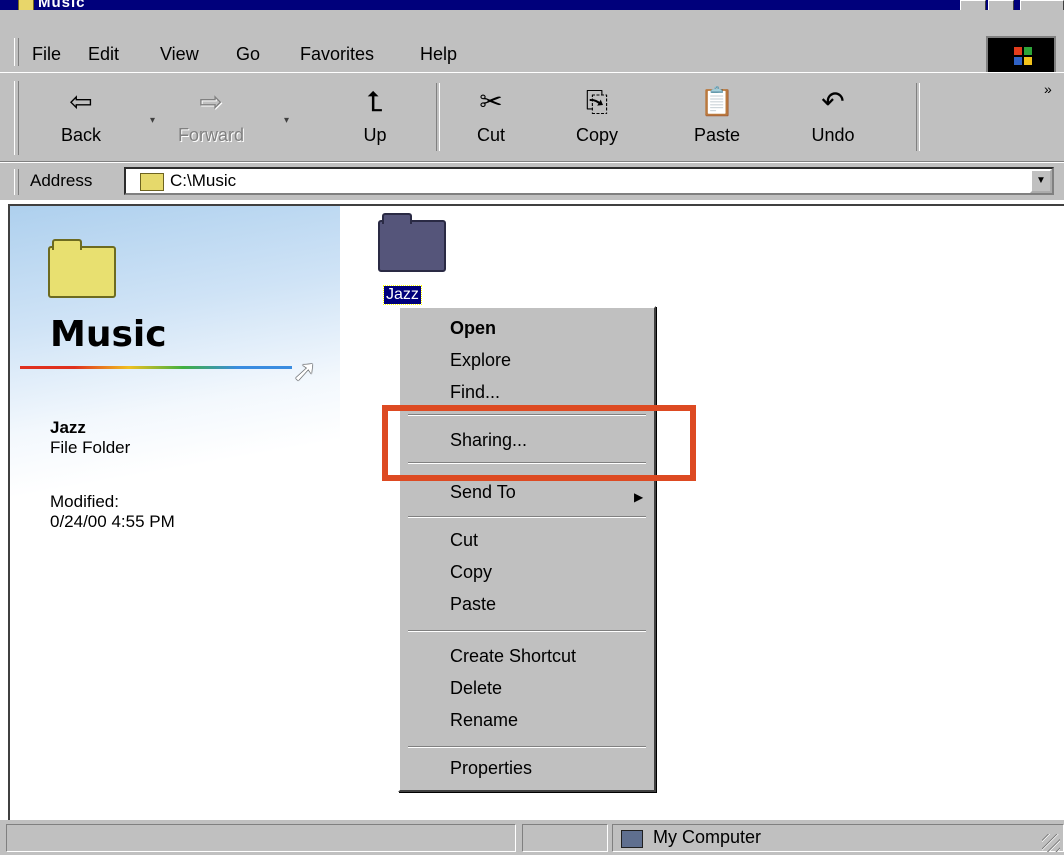 The width and height of the screenshot is (1064, 855). Describe the element at coordinates (211, 119) in the screenshot. I see `forward-button: ⇨ Forward` at that location.